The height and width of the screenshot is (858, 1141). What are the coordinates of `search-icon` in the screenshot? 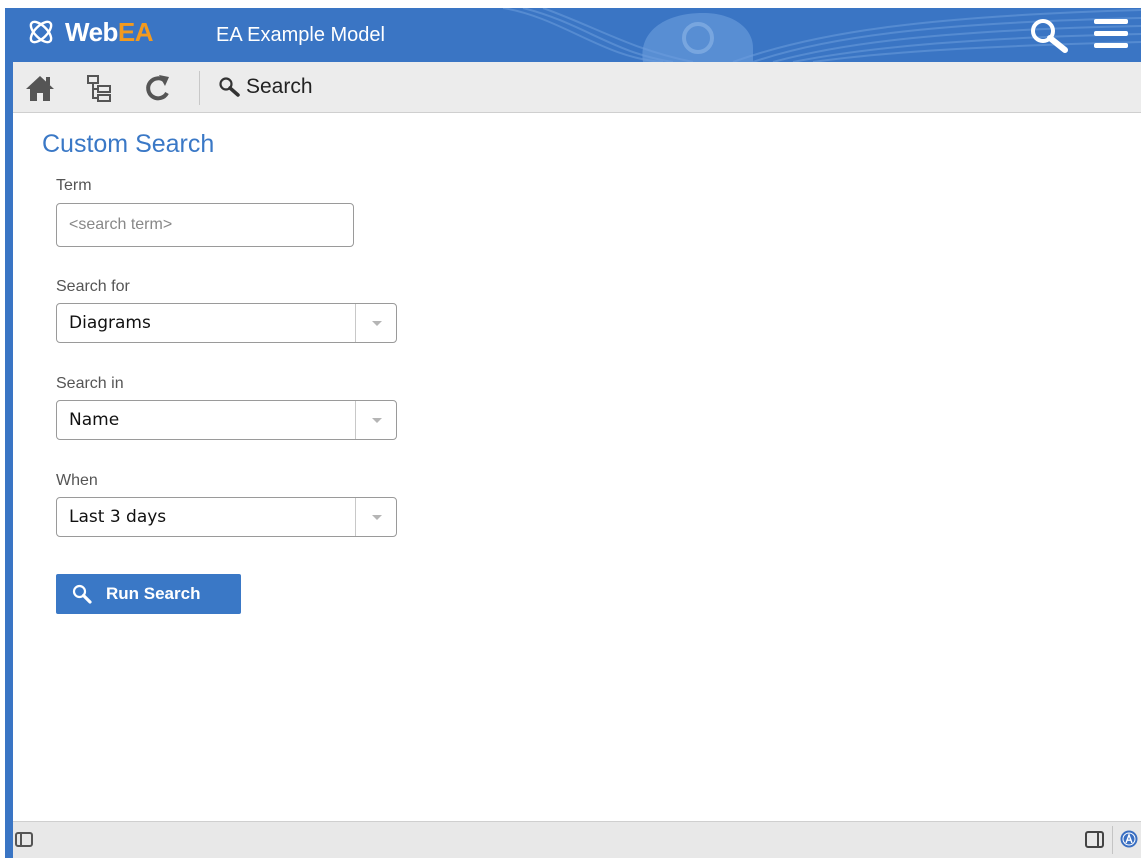 It's located at (82, 594).